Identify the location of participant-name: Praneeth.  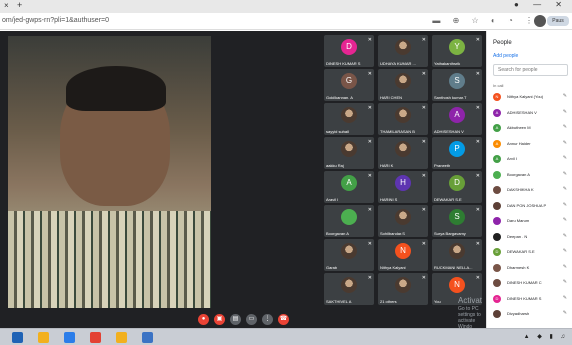
(442, 165).